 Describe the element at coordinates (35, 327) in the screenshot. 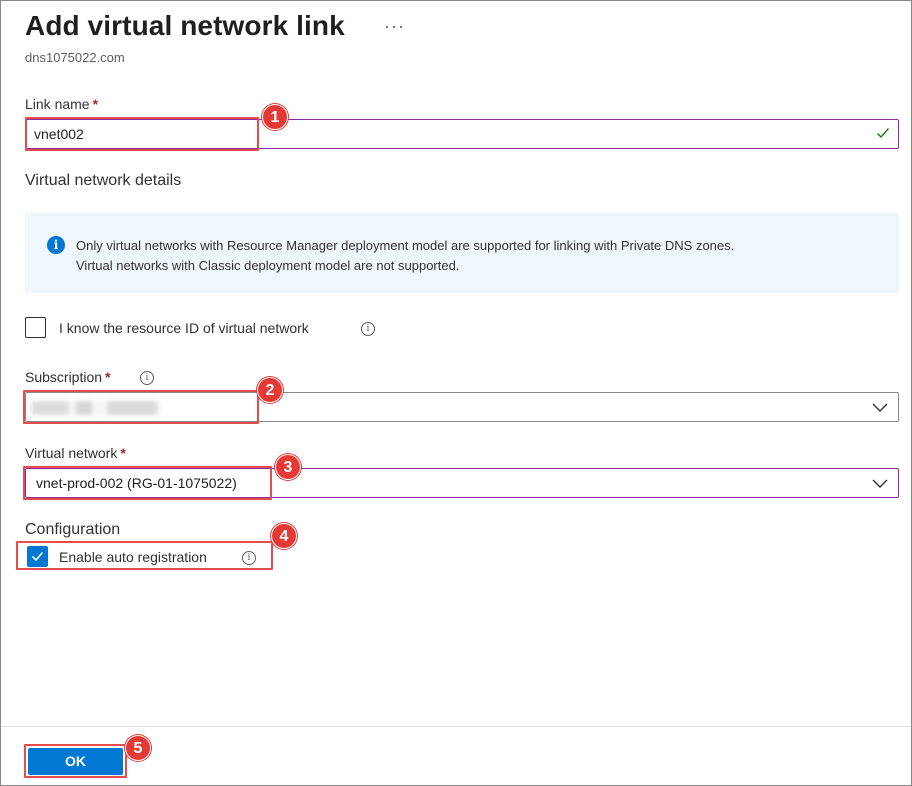

I see `resource-id-checkbox` at that location.